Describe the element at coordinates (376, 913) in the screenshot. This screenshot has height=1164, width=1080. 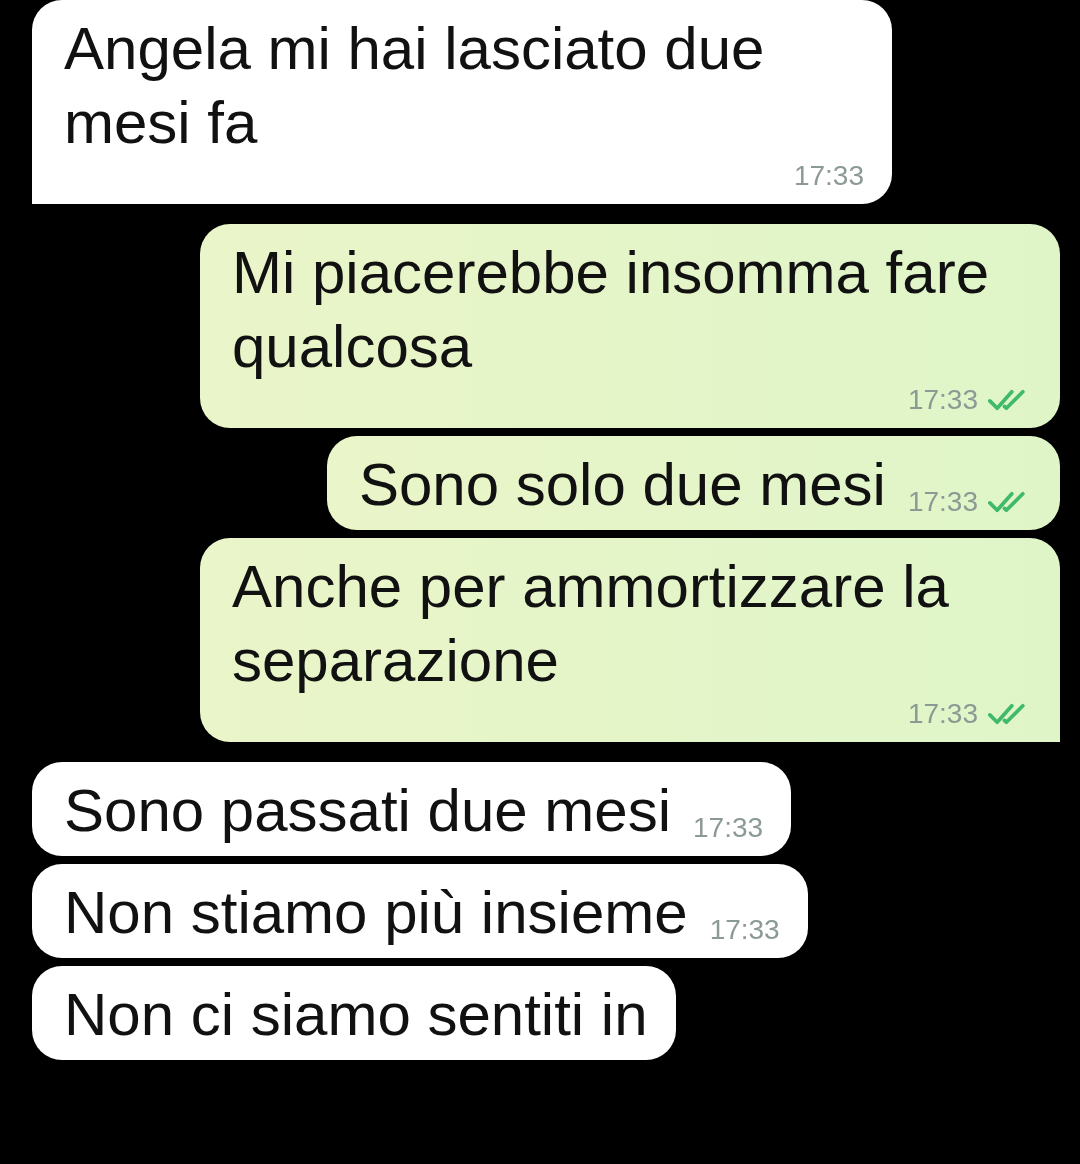
I see `message-text: Non stiamo più insieme` at that location.